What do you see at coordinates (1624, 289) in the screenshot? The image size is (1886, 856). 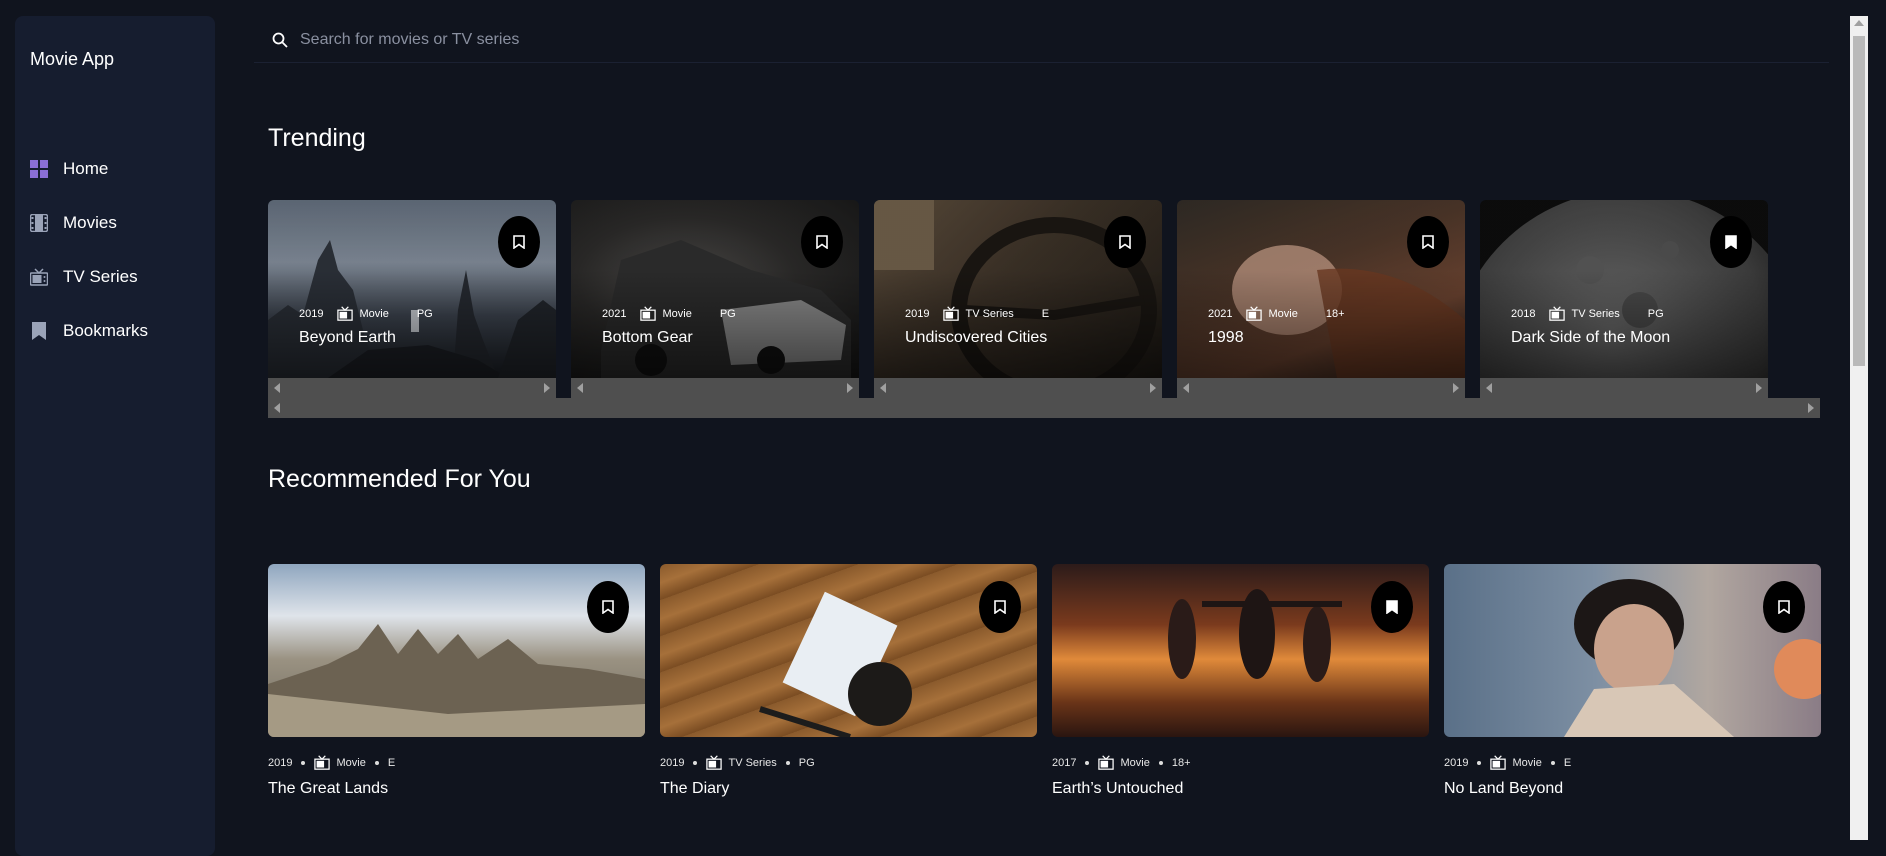 I see `trending-card: 2018 TV Series PG Dark Side of the Moon` at bounding box center [1624, 289].